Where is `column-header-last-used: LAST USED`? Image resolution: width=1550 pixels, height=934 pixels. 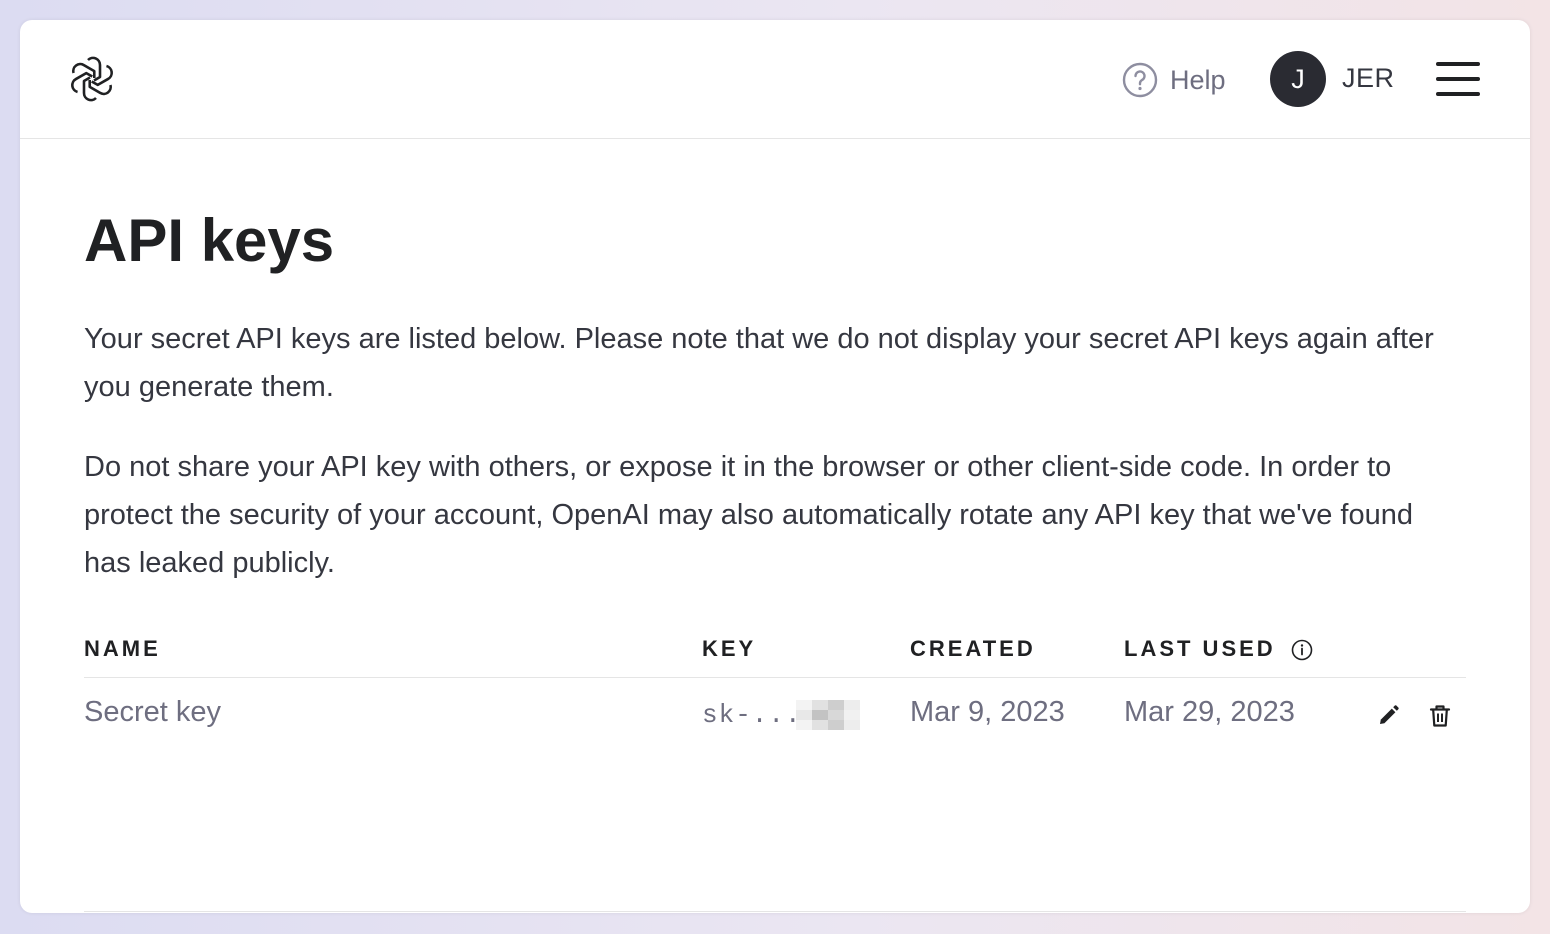 column-header-last-used: LAST USED is located at coordinates (1218, 649).